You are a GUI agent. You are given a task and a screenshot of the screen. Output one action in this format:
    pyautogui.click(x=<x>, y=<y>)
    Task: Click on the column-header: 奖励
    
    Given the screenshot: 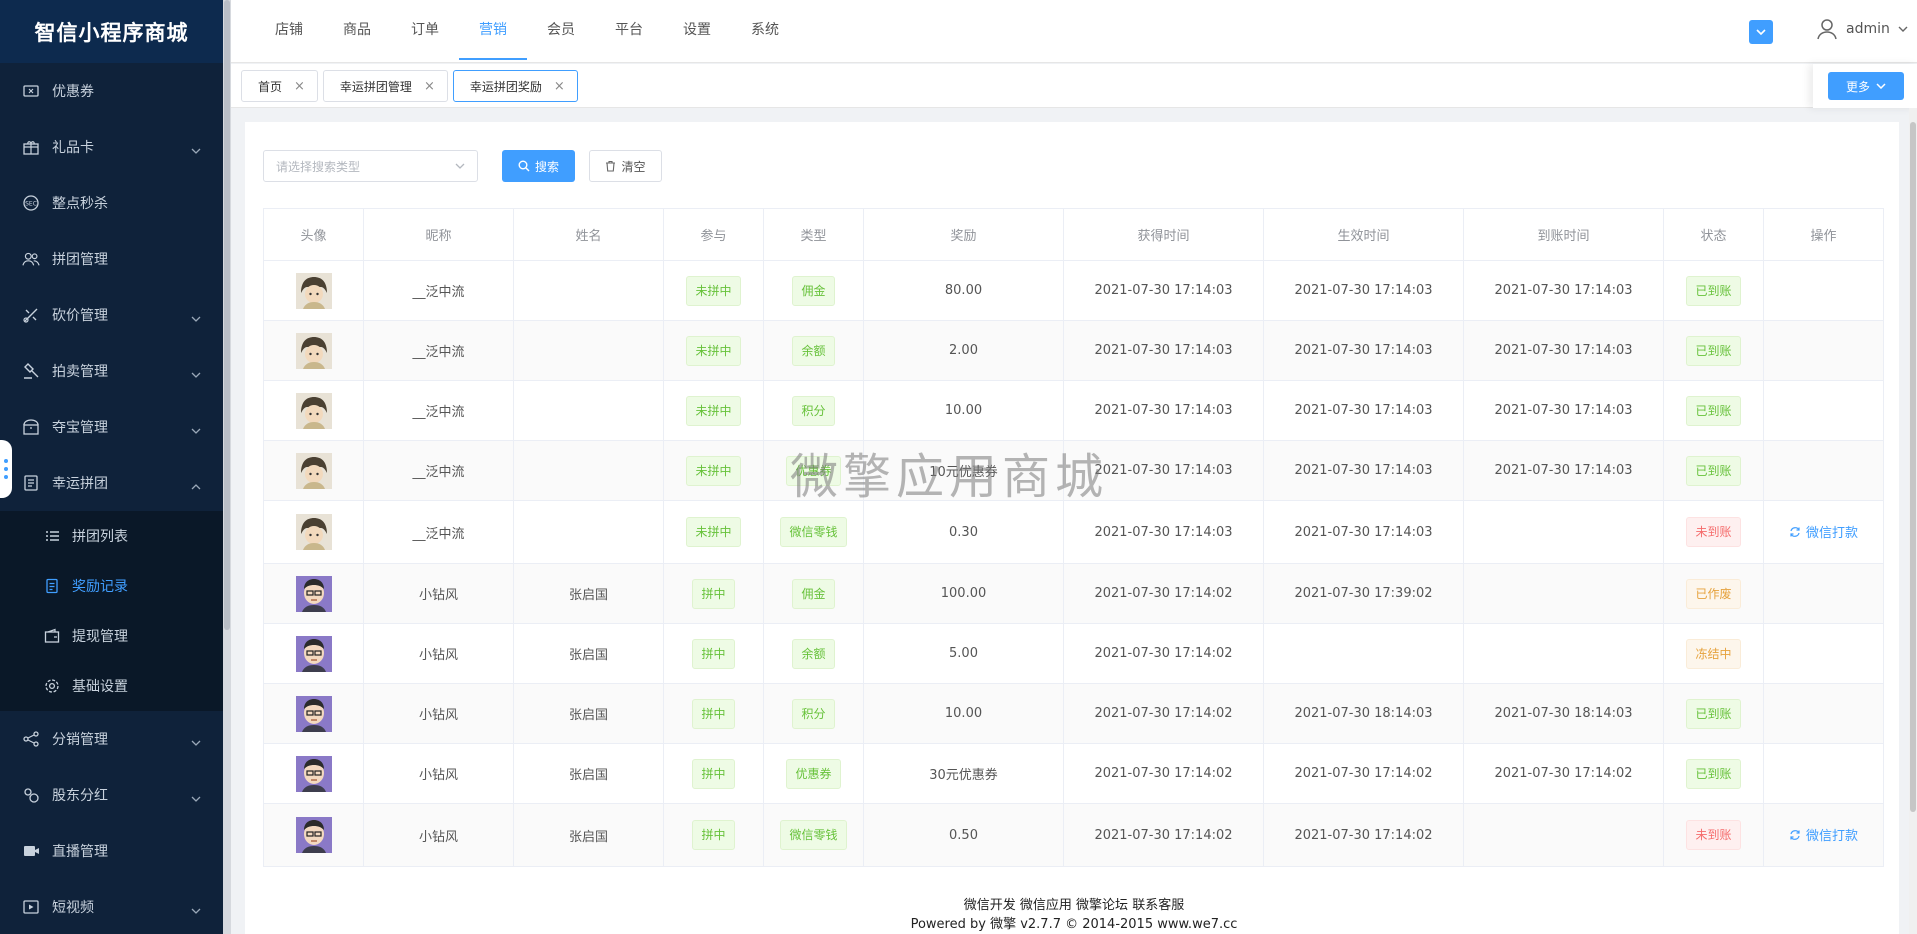 What is the action you would take?
    pyautogui.click(x=963, y=234)
    